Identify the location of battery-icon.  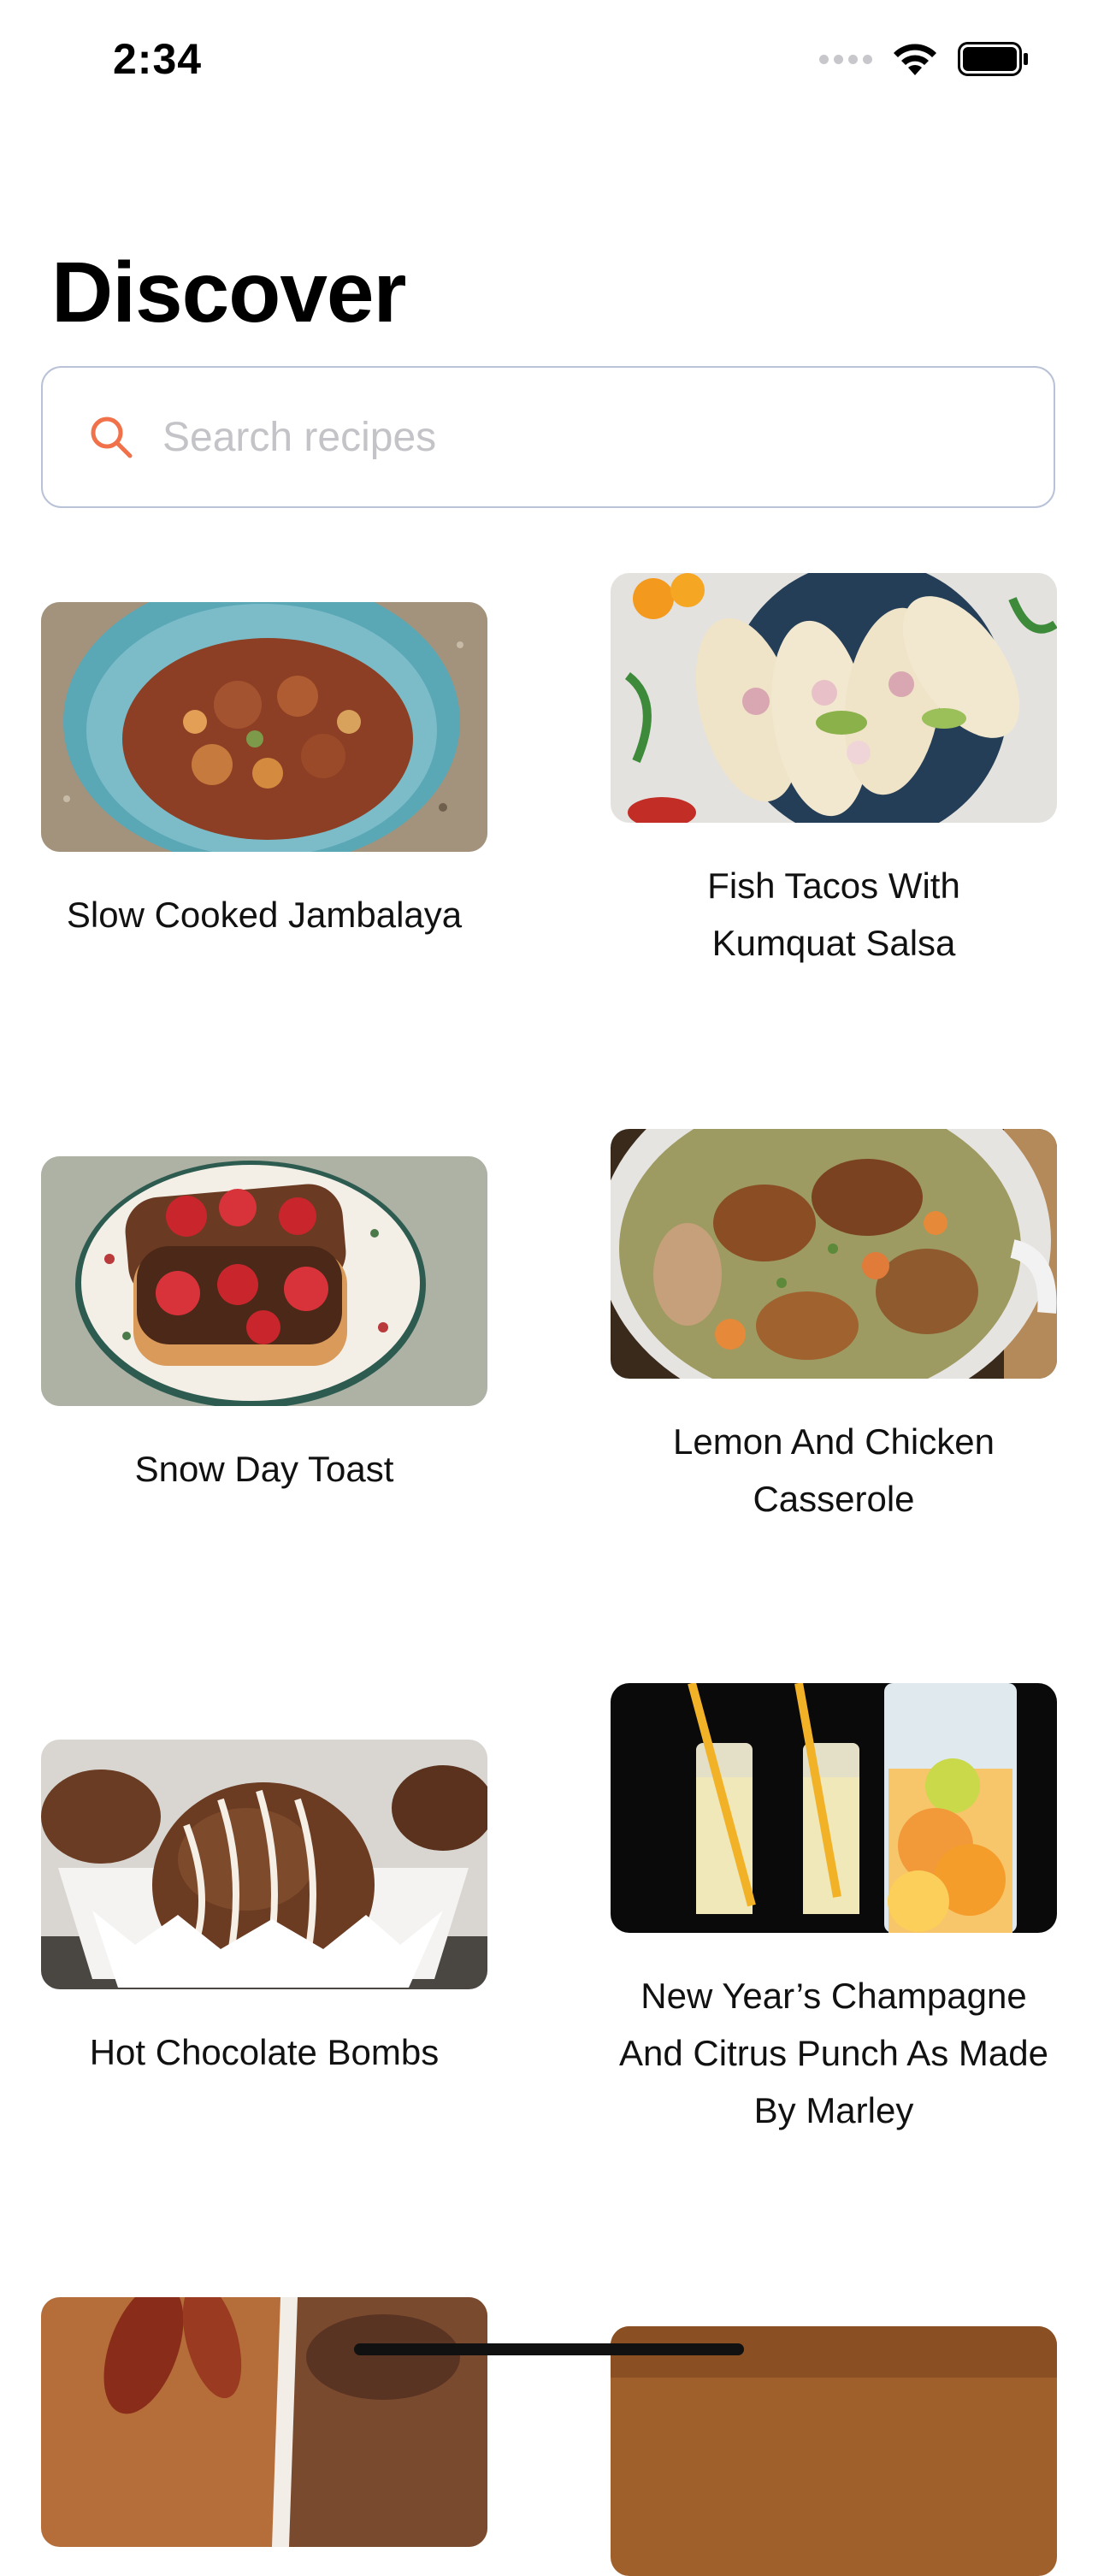
(993, 59).